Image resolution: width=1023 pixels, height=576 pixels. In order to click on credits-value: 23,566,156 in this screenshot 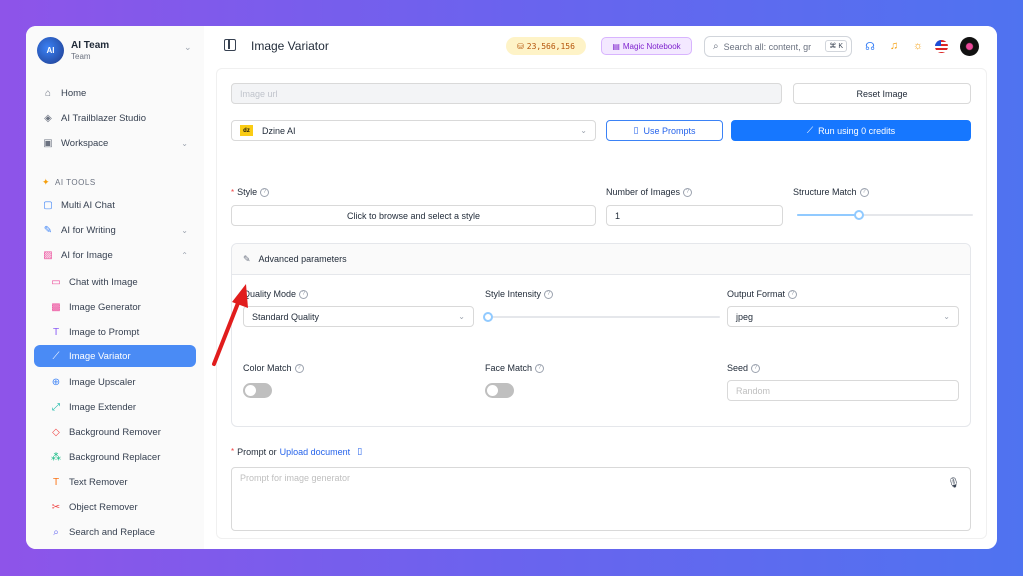, I will do `click(550, 46)`.